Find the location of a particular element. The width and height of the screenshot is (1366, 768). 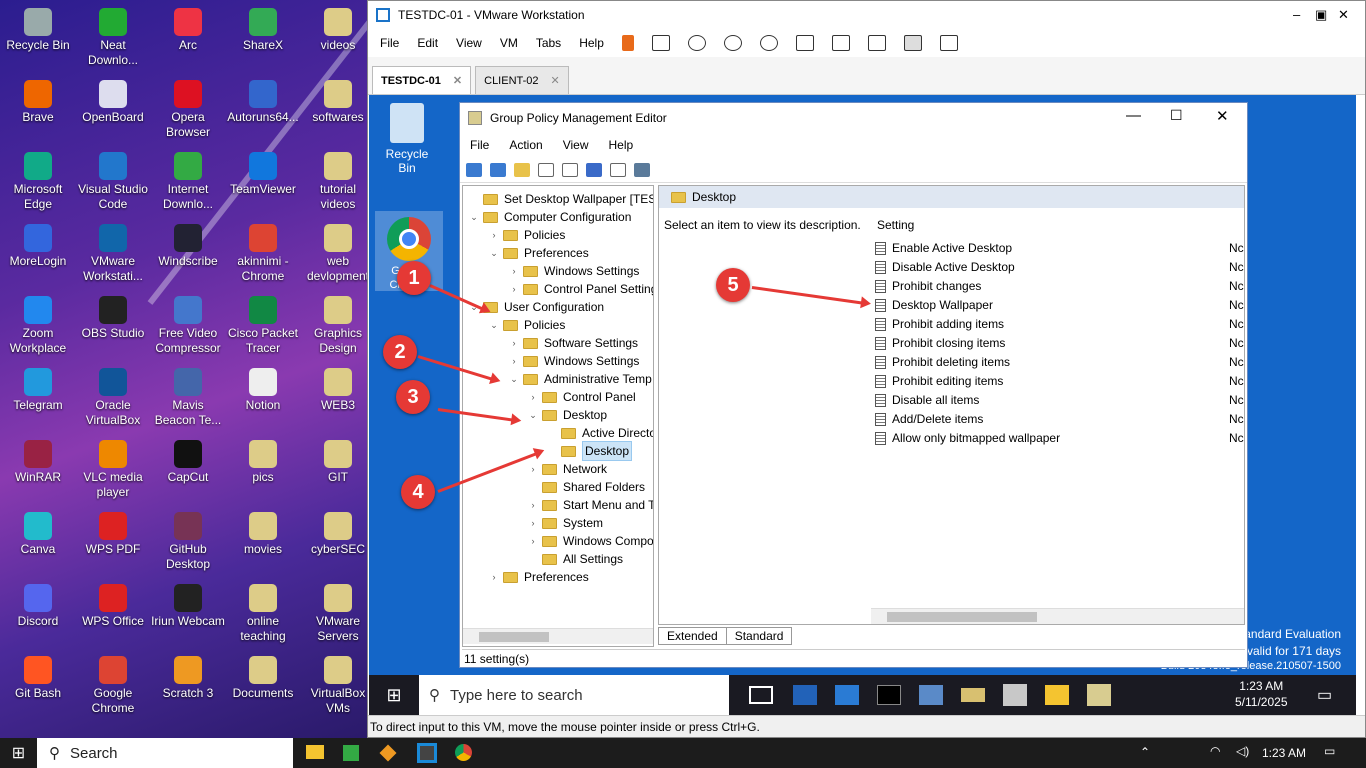

desktop-icon: Zoom Workplace is located at coordinates (38, 323).